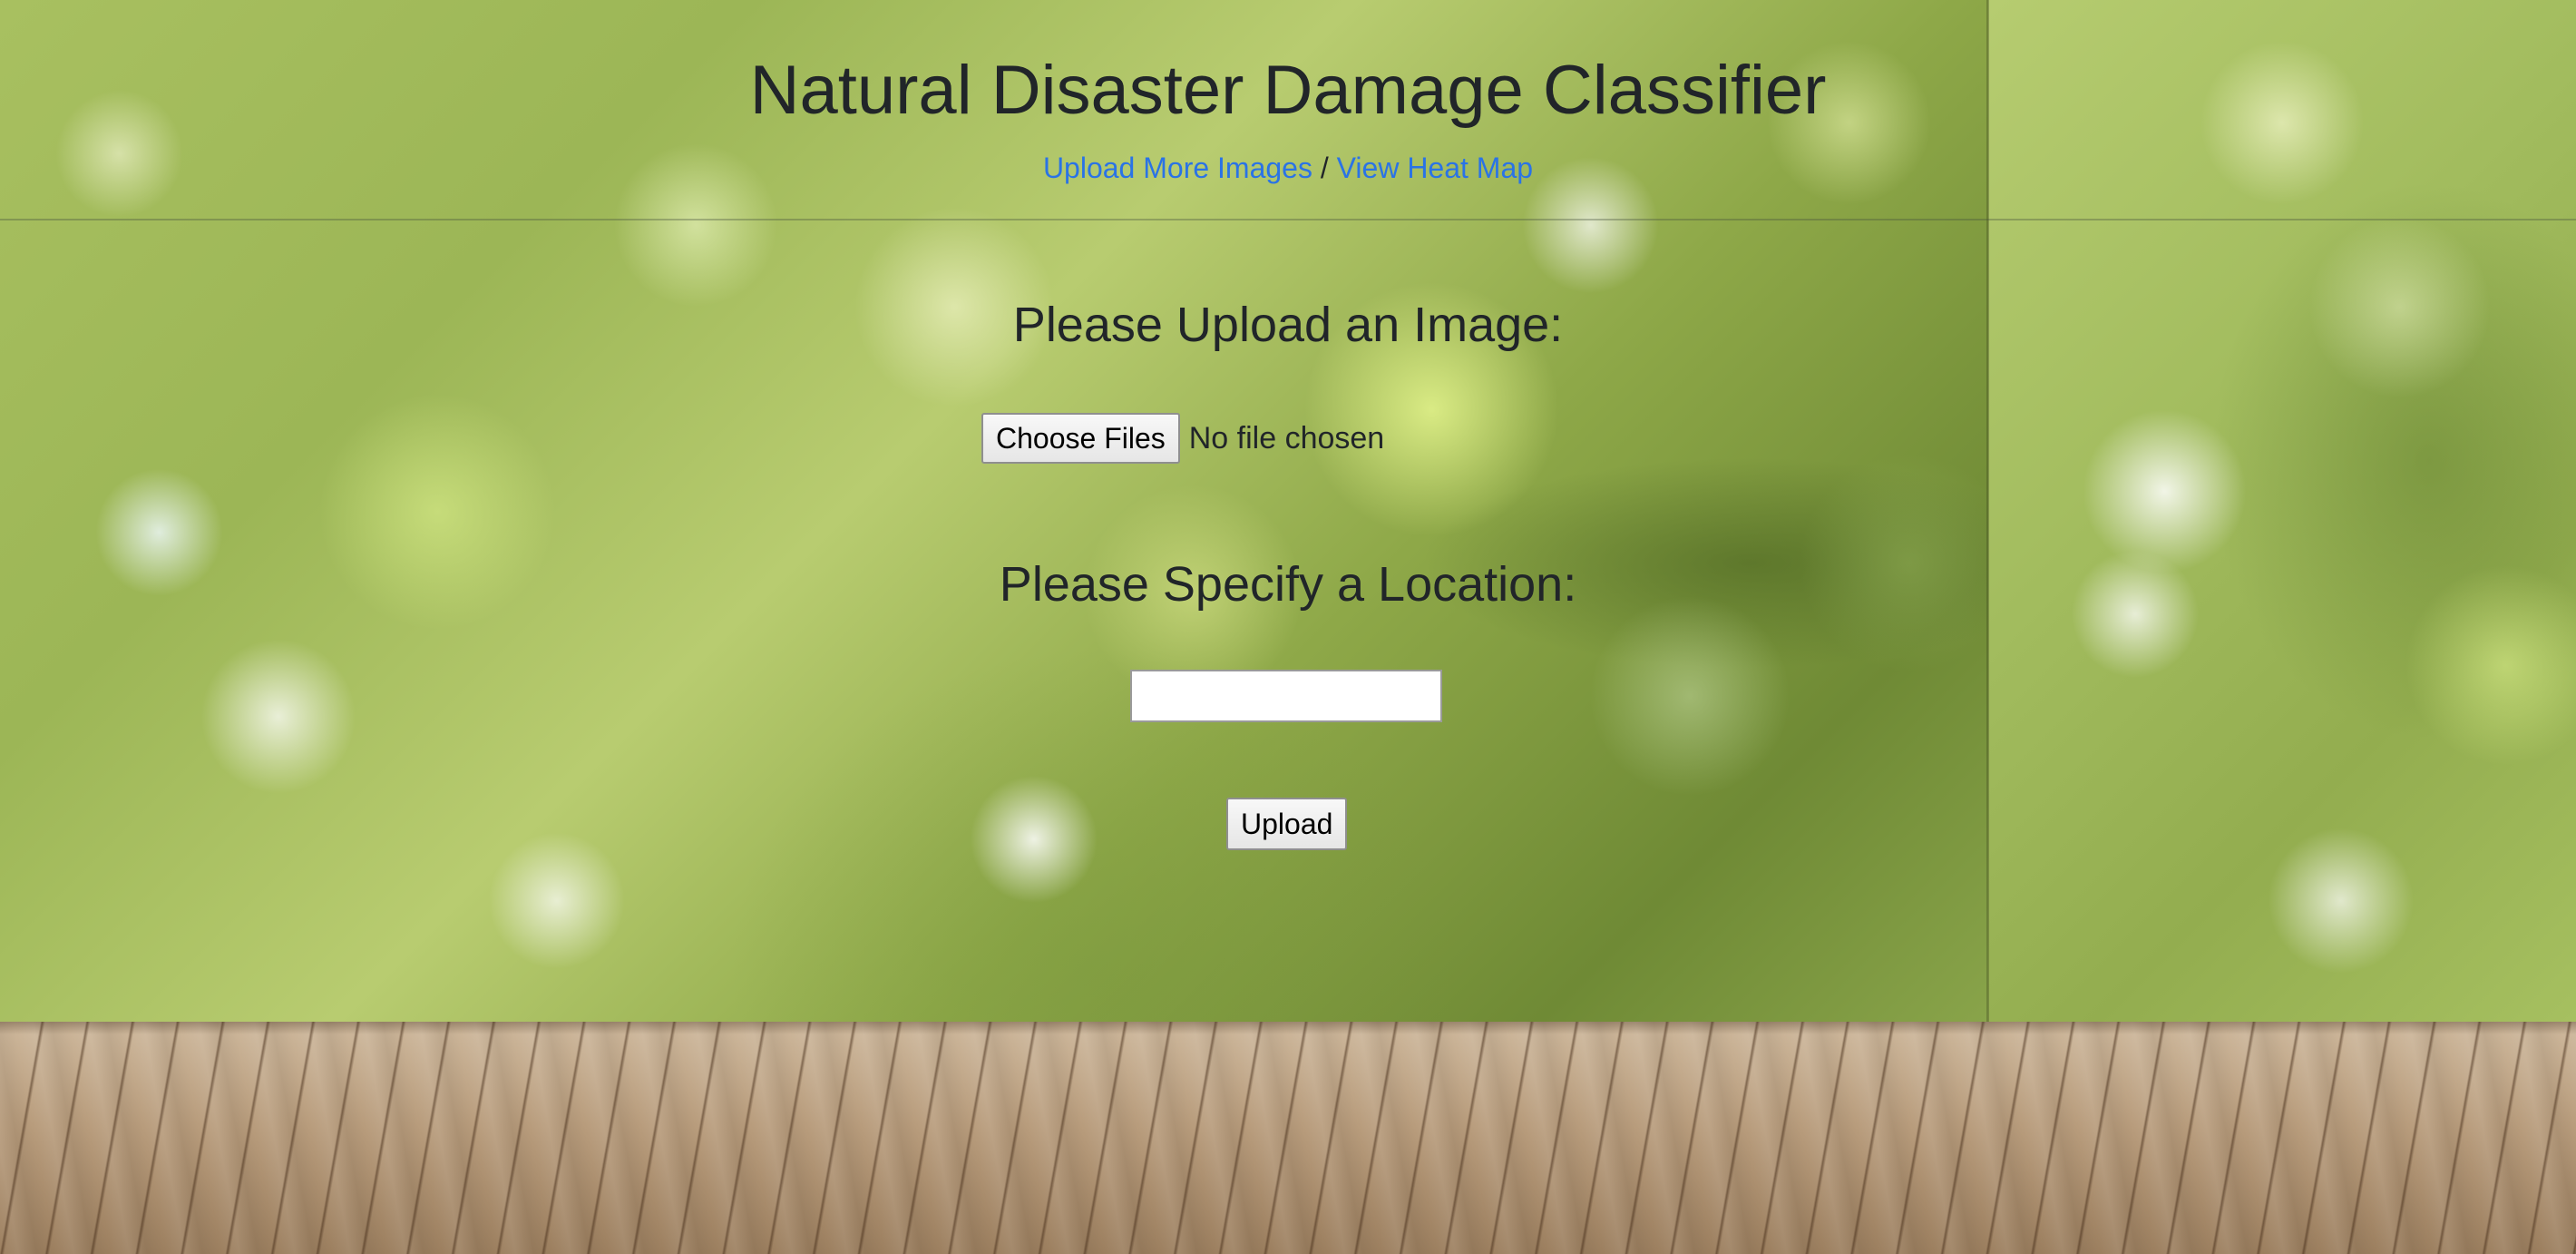 Image resolution: width=2576 pixels, height=1254 pixels. I want to click on choose-files-button: Choose Files, so click(1080, 439).